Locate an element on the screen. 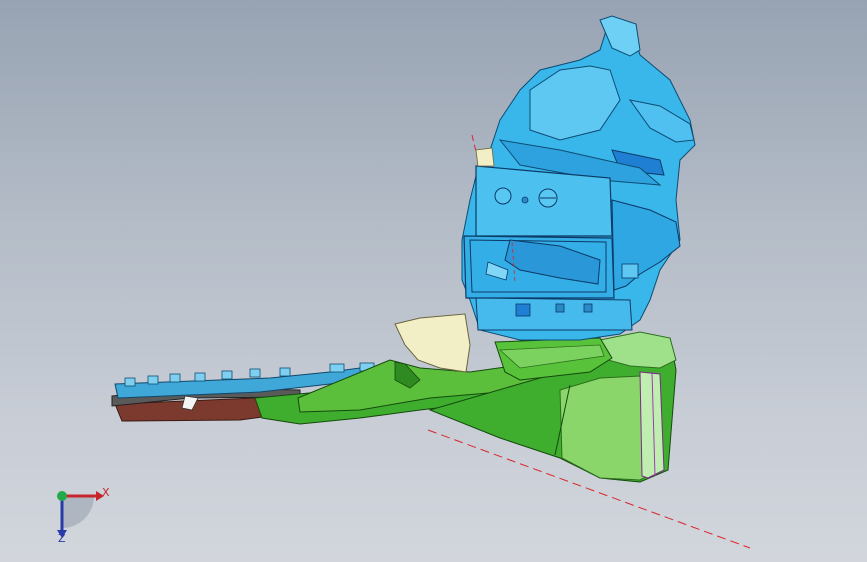 The width and height of the screenshot is (867, 562). z-axis-label: Z is located at coordinates (62, 538).